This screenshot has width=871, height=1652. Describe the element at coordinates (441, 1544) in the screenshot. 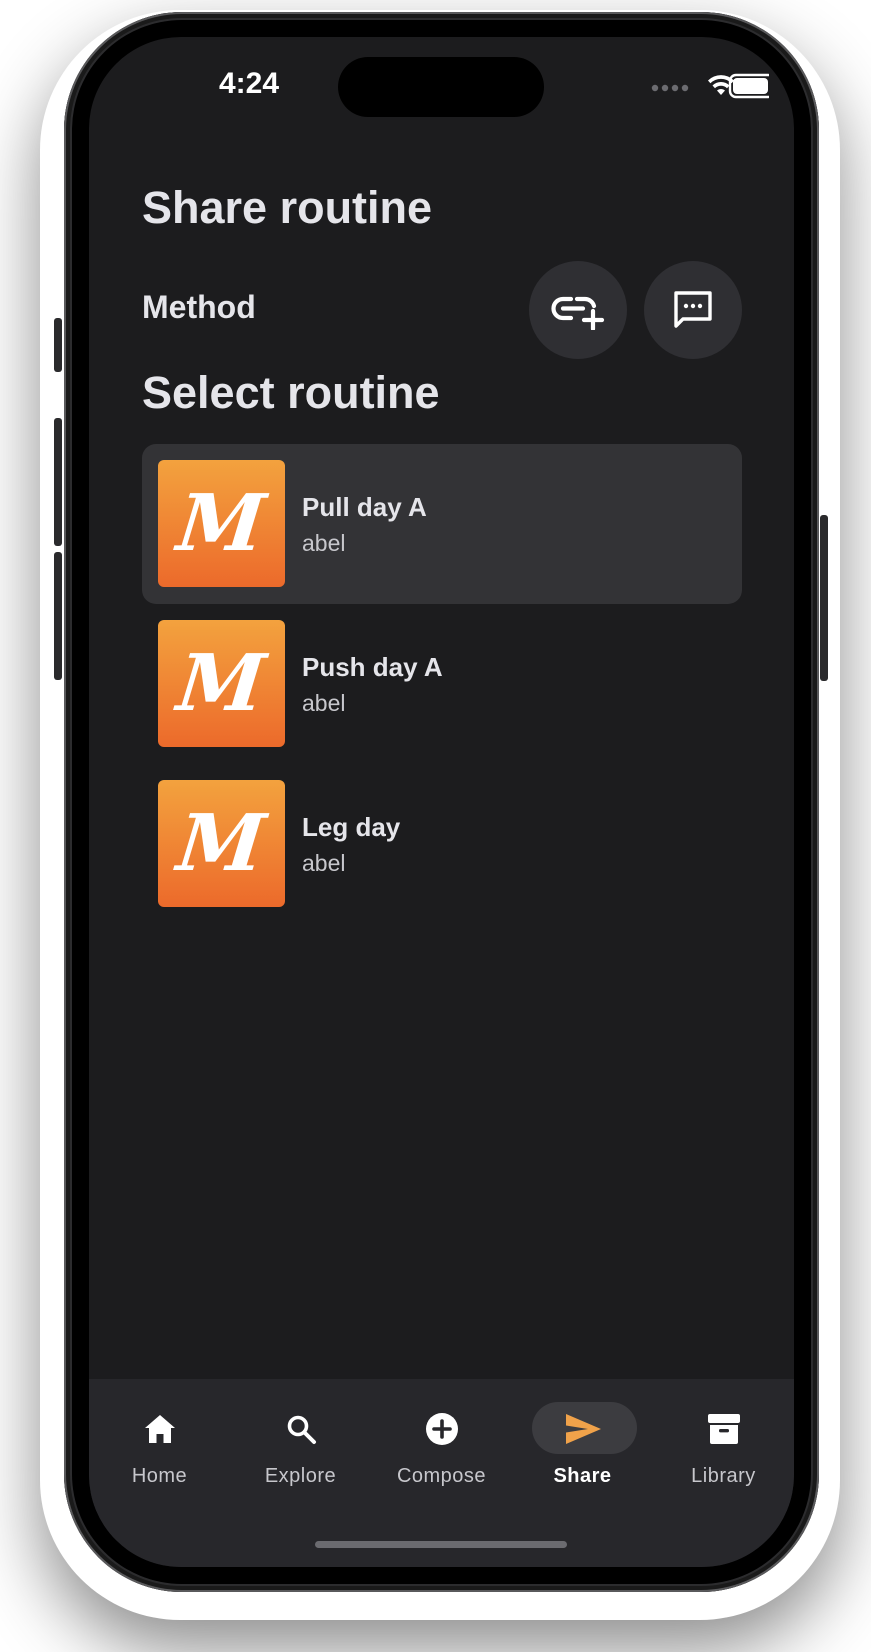

I see `home-indicator` at that location.